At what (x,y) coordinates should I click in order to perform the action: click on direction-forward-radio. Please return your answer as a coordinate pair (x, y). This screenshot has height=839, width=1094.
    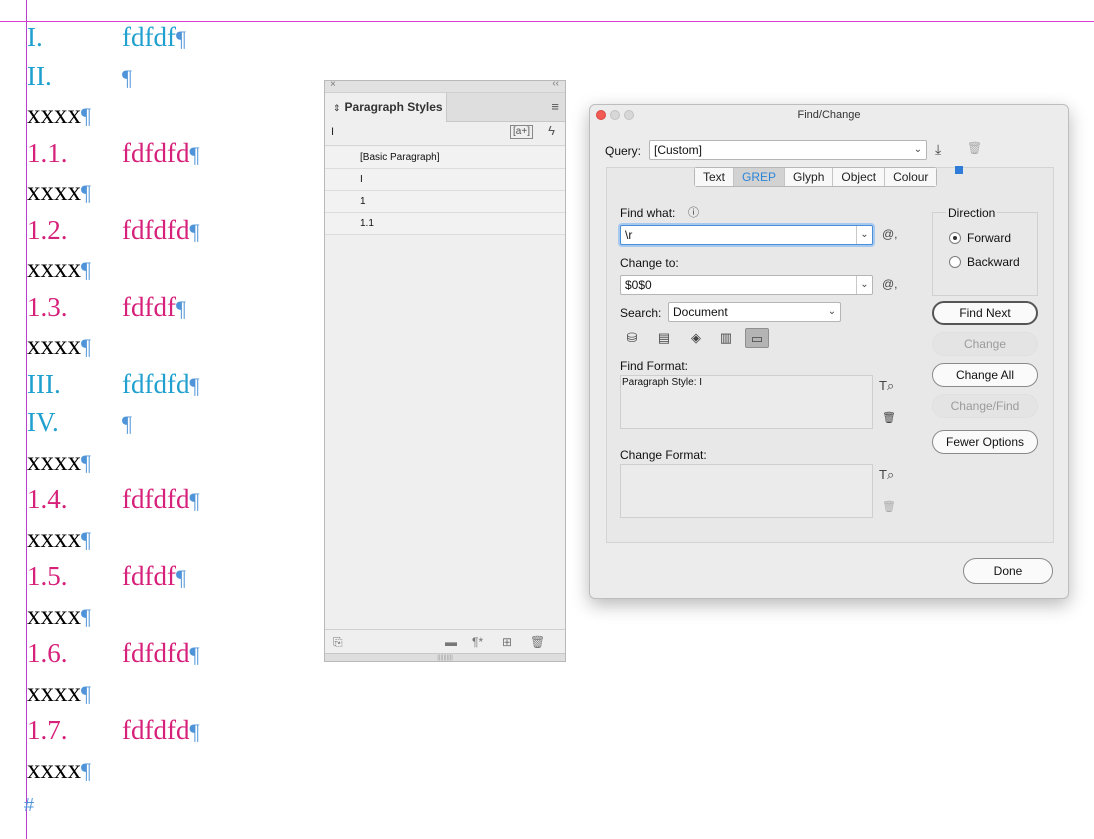
    Looking at the image, I should click on (955, 238).